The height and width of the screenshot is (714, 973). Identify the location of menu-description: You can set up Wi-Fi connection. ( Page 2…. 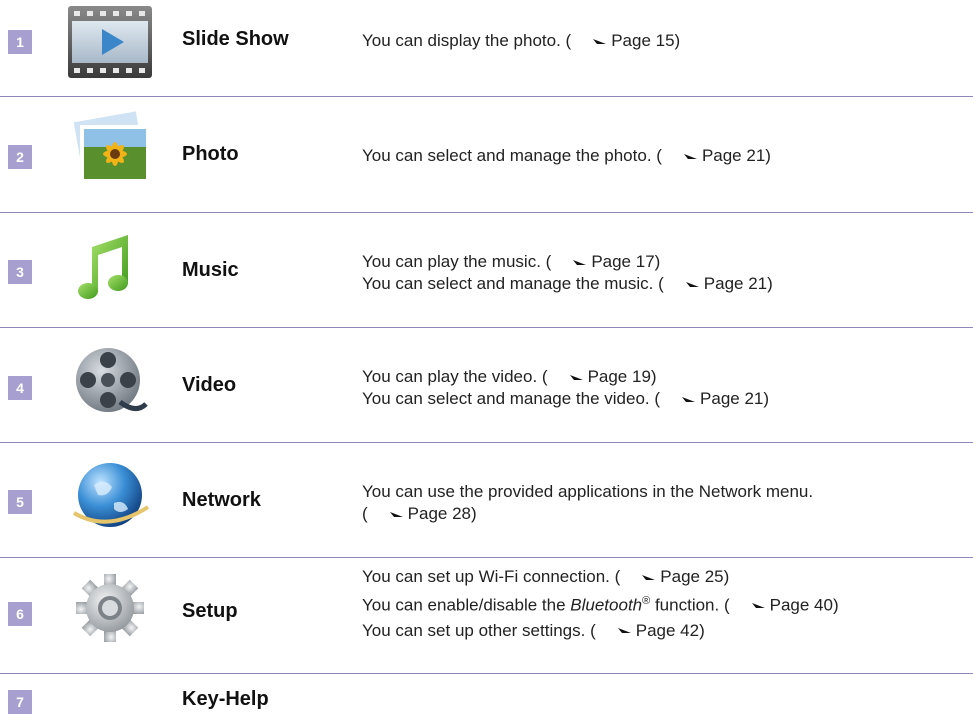
(600, 603).